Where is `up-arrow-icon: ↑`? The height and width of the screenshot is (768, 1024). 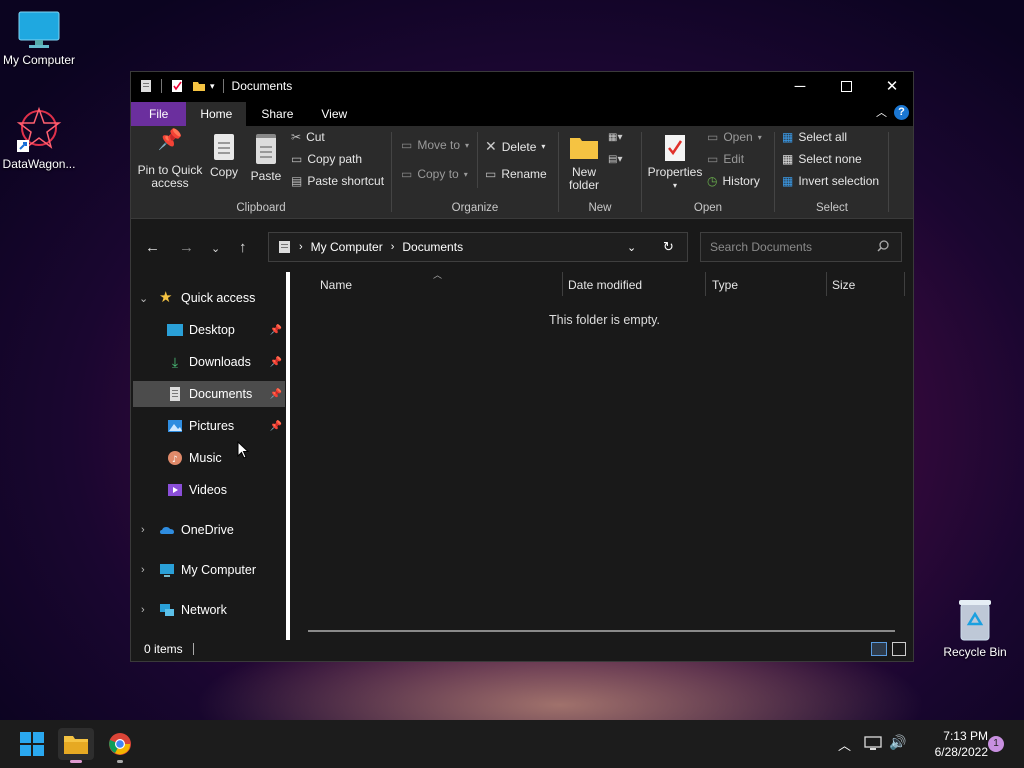
up-arrow-icon: ↑ is located at coordinates (243, 247).